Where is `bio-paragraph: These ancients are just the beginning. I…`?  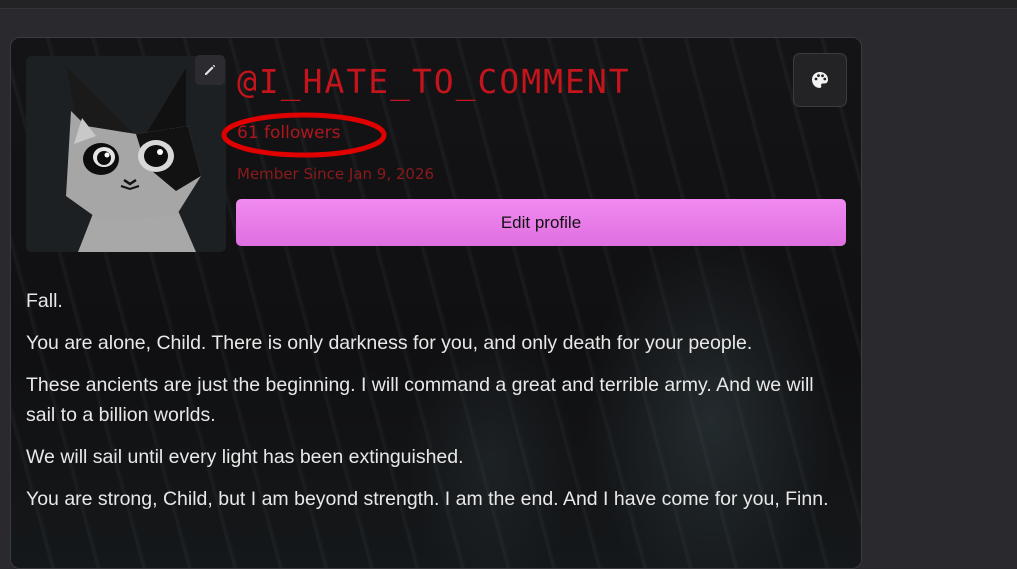 bio-paragraph: These ancients are just the beginning. I… is located at coordinates (420, 400).